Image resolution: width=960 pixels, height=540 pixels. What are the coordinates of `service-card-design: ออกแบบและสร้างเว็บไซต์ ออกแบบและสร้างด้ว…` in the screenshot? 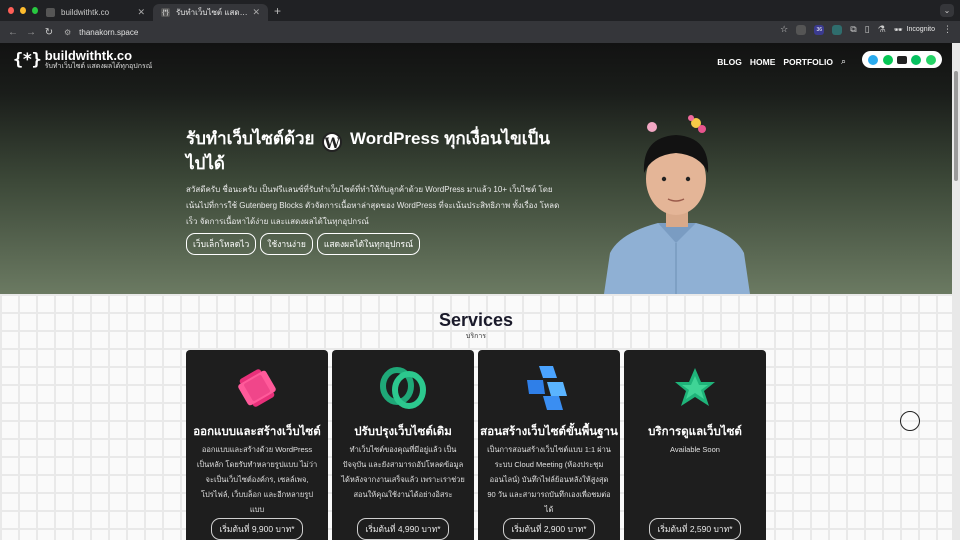 It's located at (257, 445).